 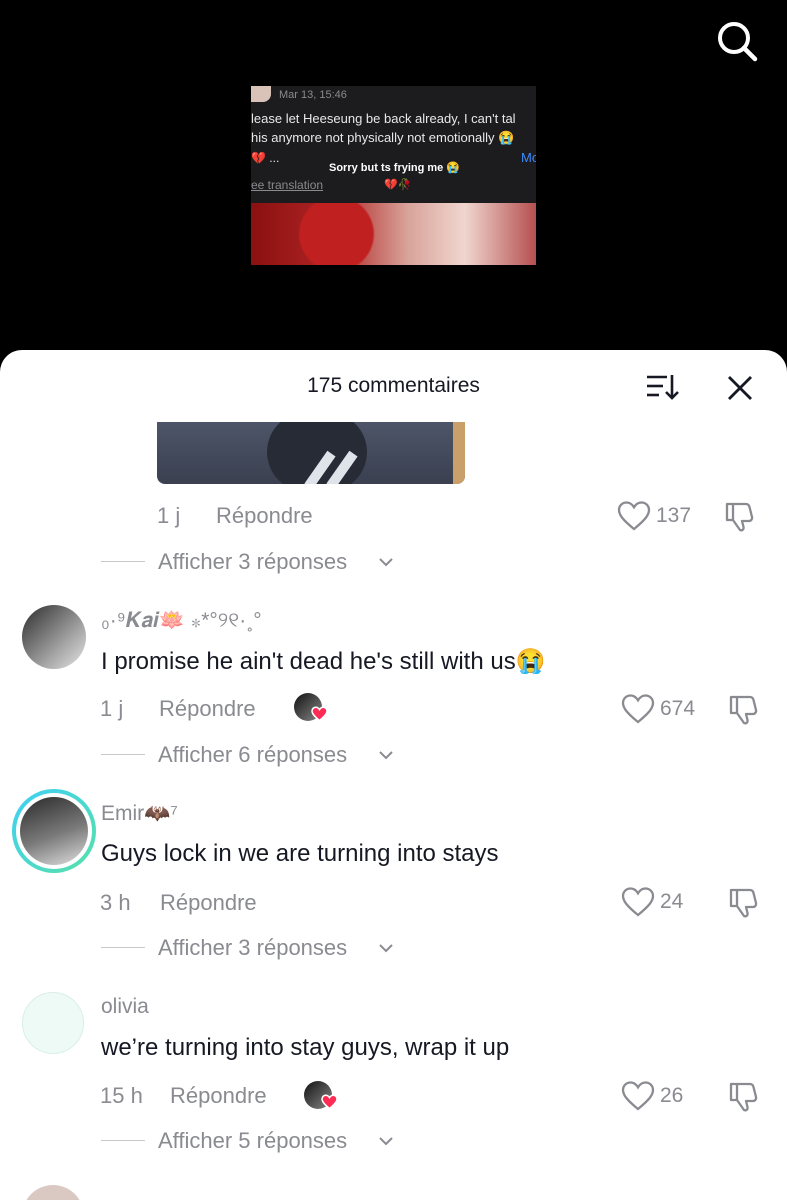 I want to click on comment-time: 3 h, so click(x=115, y=902).